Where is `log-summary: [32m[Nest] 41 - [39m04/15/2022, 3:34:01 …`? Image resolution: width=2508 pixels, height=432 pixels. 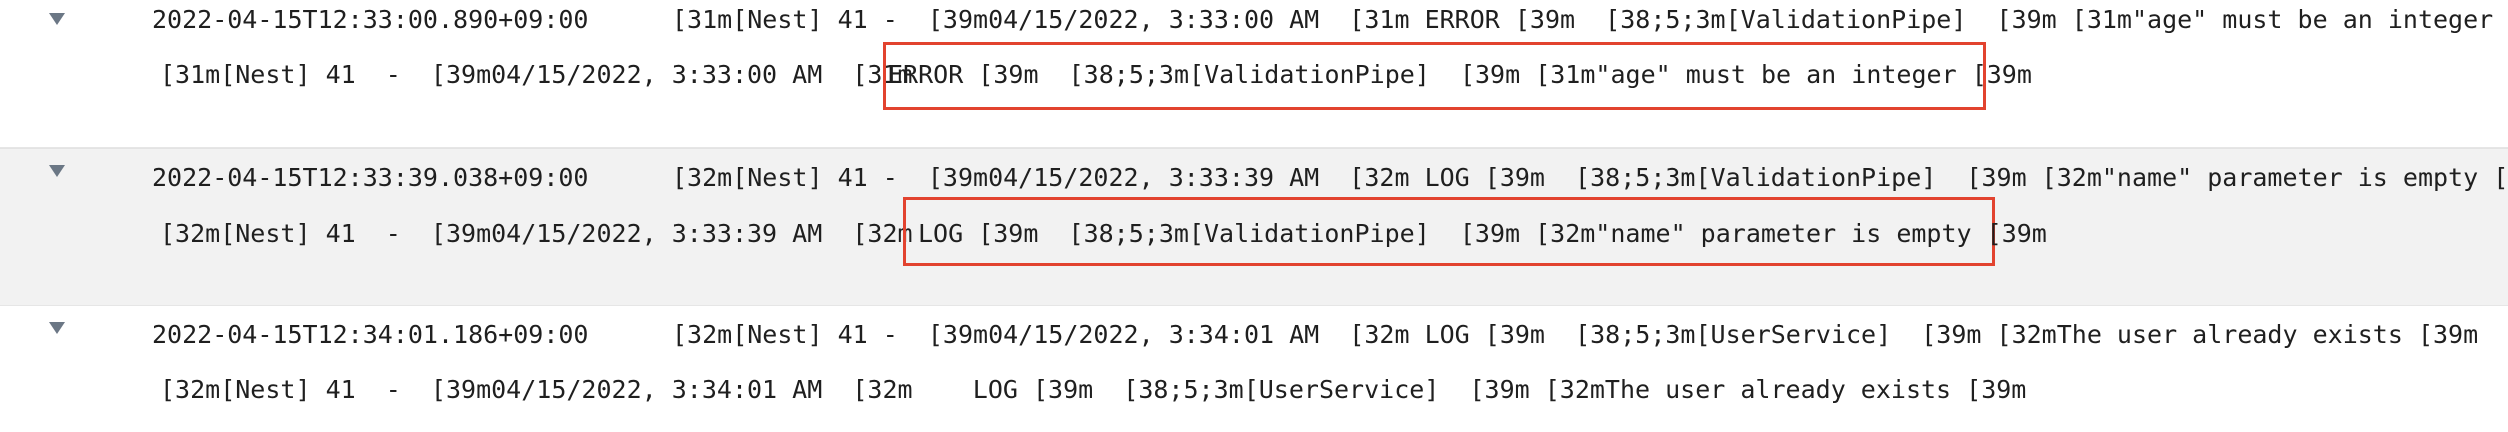
log-summary: [32m[Nest] 41 - [39m04/15/2022, 3:34:01 … is located at coordinates (1575, 334).